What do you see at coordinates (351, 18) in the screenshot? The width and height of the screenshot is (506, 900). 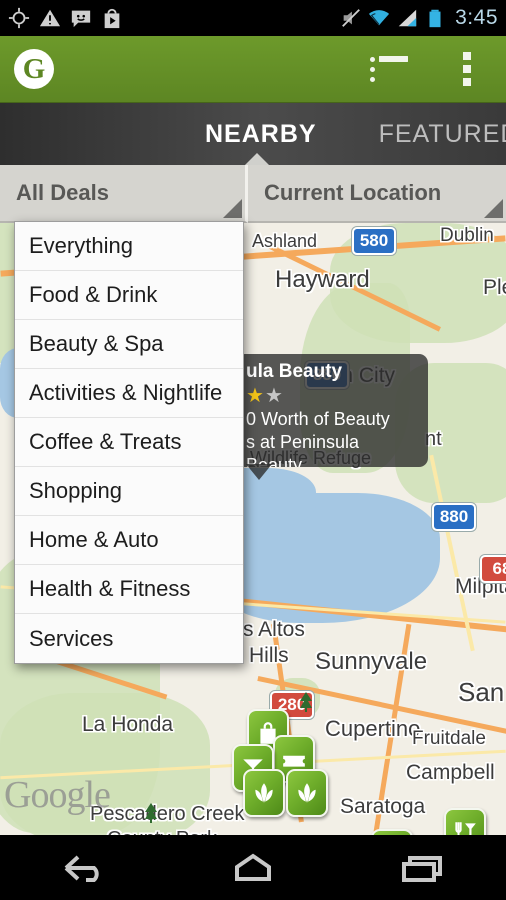 I see `mute-icon` at bounding box center [351, 18].